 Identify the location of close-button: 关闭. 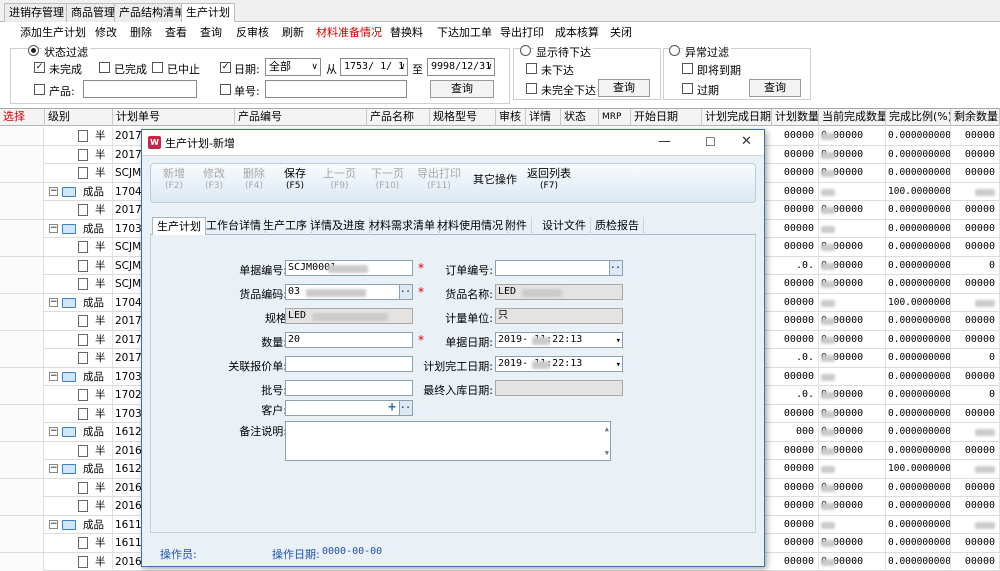
(621, 32).